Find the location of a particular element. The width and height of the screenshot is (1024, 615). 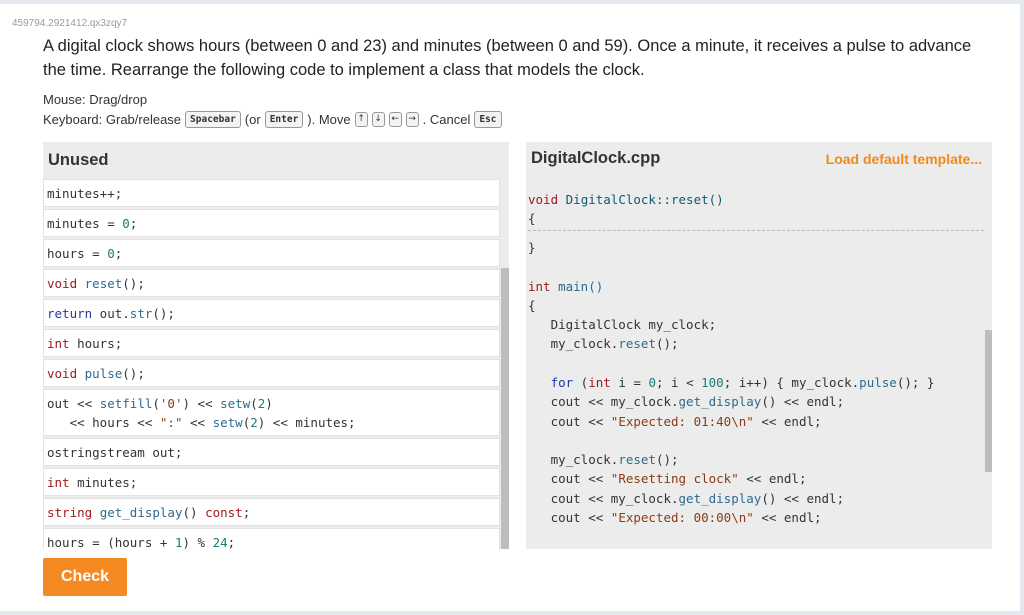

activity-id: 459794.2921412.qx3zqy7 is located at coordinates (70, 23).